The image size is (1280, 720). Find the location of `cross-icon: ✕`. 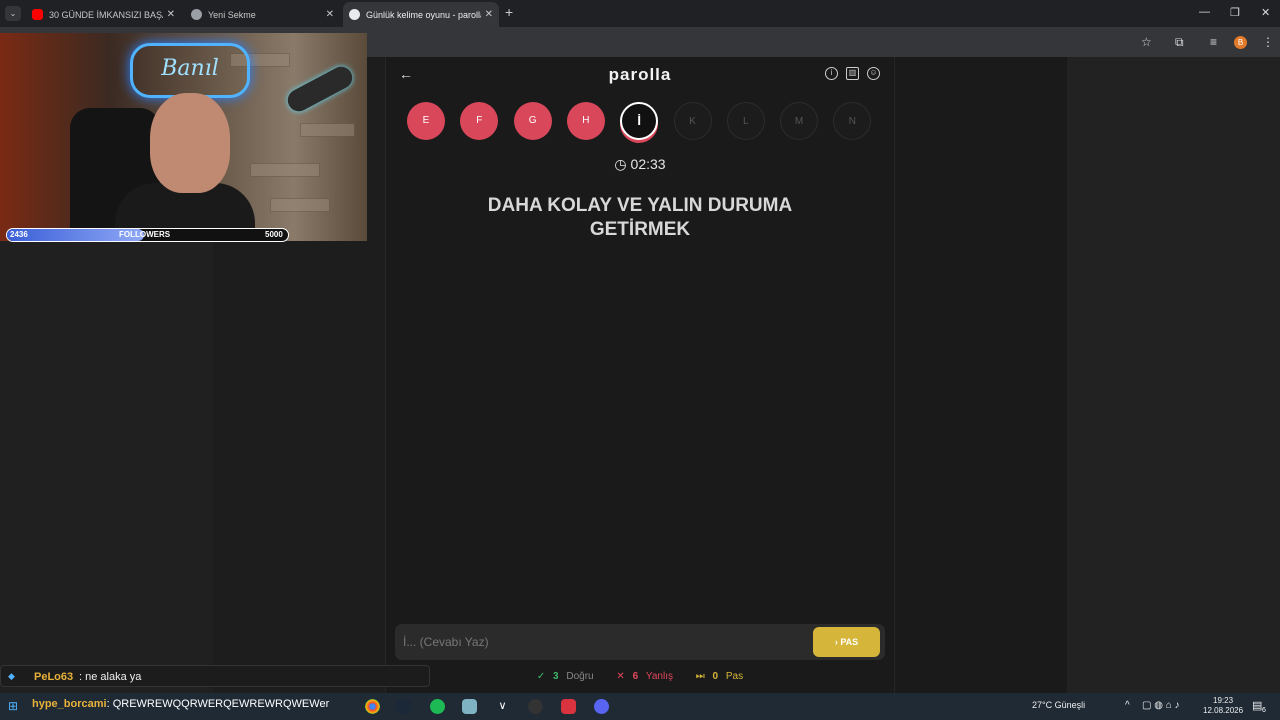

cross-icon: ✕ is located at coordinates (620, 676).